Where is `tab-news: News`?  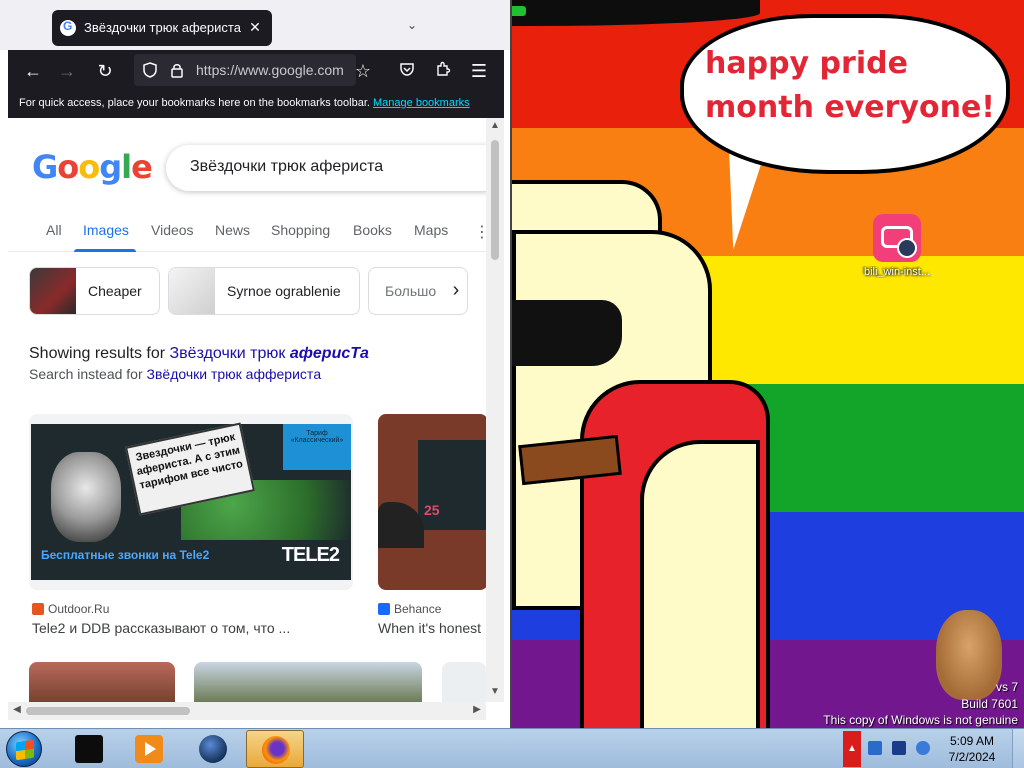
tab-news: News is located at coordinates (232, 230).